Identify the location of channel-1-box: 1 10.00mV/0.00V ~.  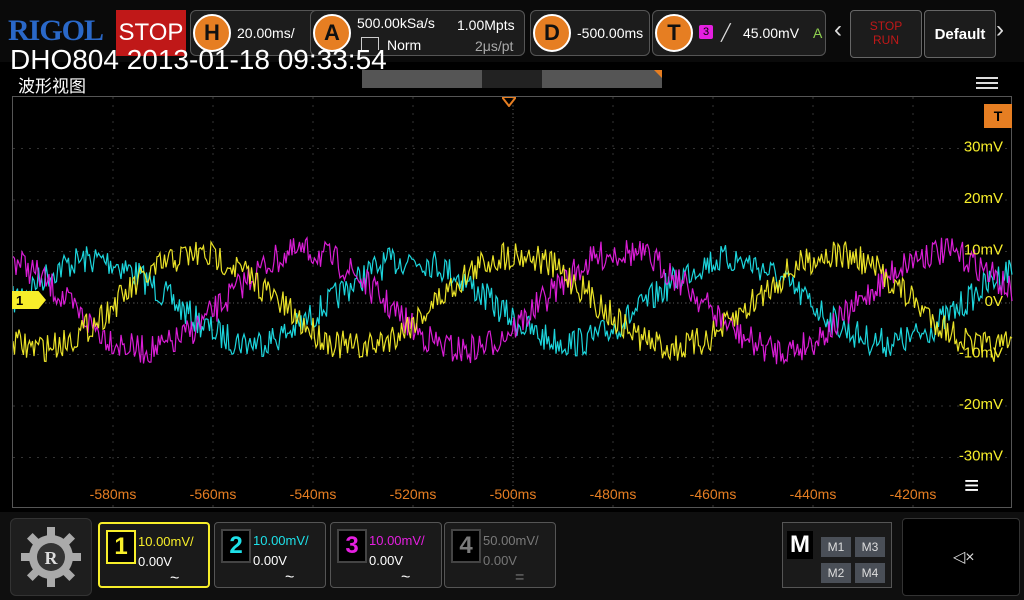
(154, 555).